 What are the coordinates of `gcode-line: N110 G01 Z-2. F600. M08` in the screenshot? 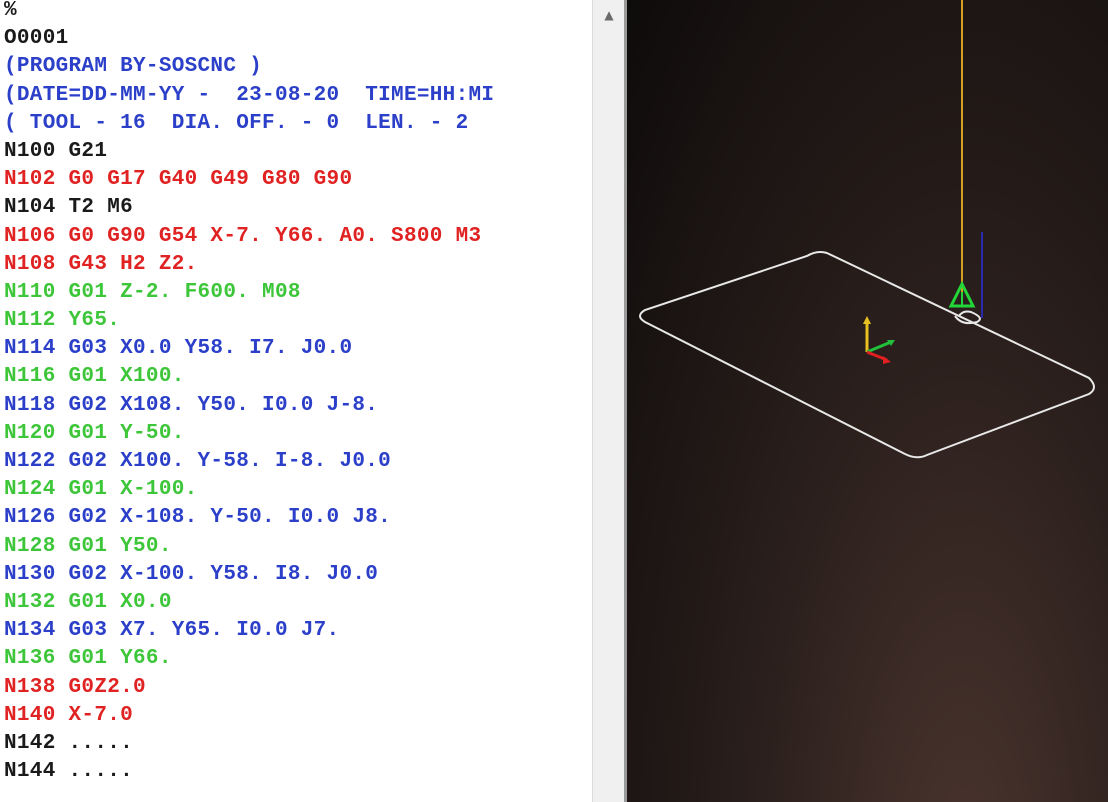 It's located at (249, 293).